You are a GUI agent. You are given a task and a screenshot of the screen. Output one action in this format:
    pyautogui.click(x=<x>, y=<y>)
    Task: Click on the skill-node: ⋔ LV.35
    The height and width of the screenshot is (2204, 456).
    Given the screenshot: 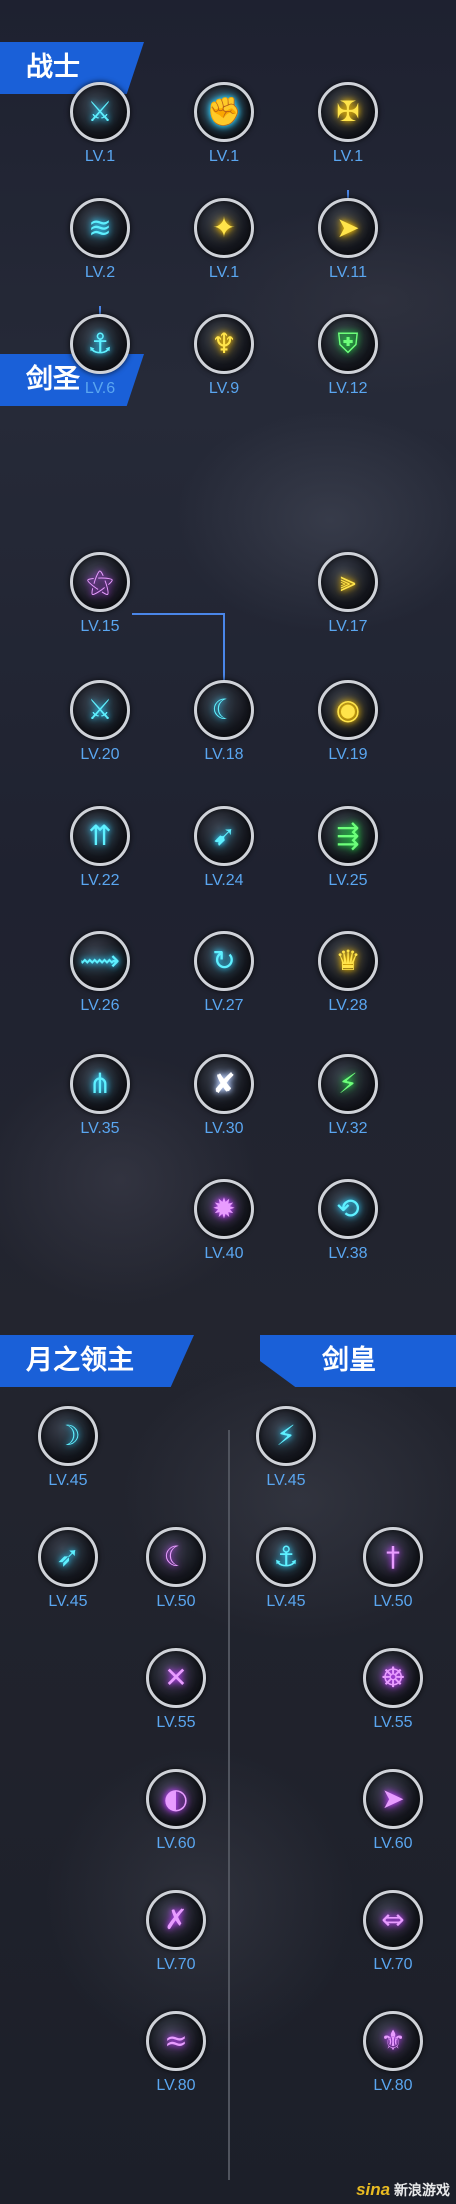 What is the action you would take?
    pyautogui.click(x=100, y=1104)
    